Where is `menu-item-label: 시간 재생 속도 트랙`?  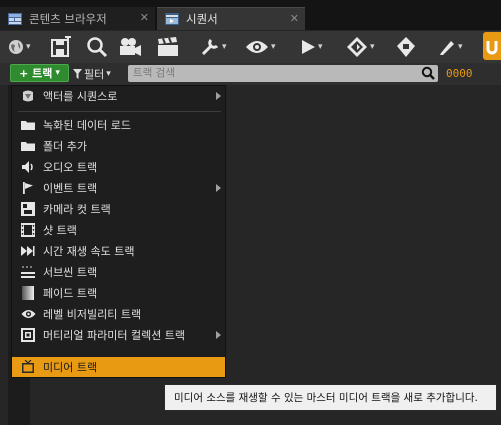 menu-item-label: 시간 재생 속도 트랙 is located at coordinates (89, 251).